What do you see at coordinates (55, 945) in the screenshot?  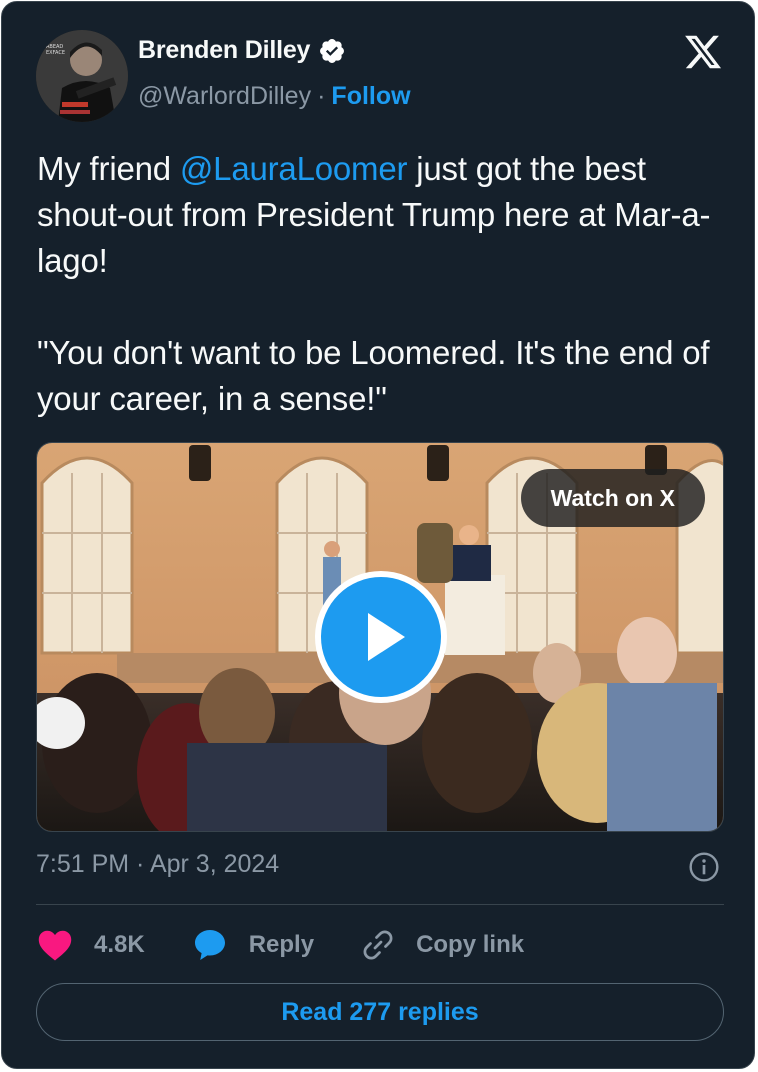 I see `heart-icon` at bounding box center [55, 945].